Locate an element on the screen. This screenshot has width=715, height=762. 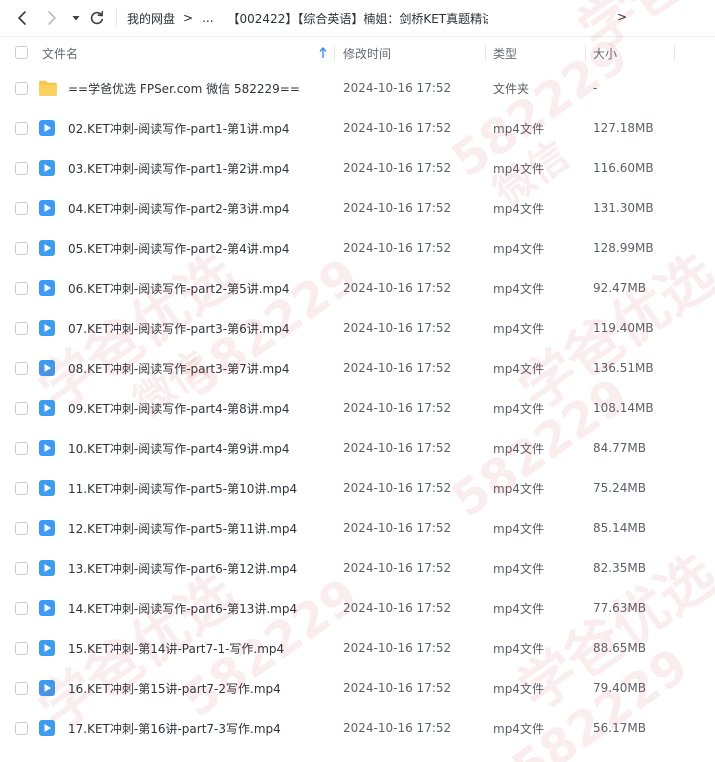
file-name: 17.KET冲刺-第16讲-part7-3写作.mp4 is located at coordinates (174, 728).